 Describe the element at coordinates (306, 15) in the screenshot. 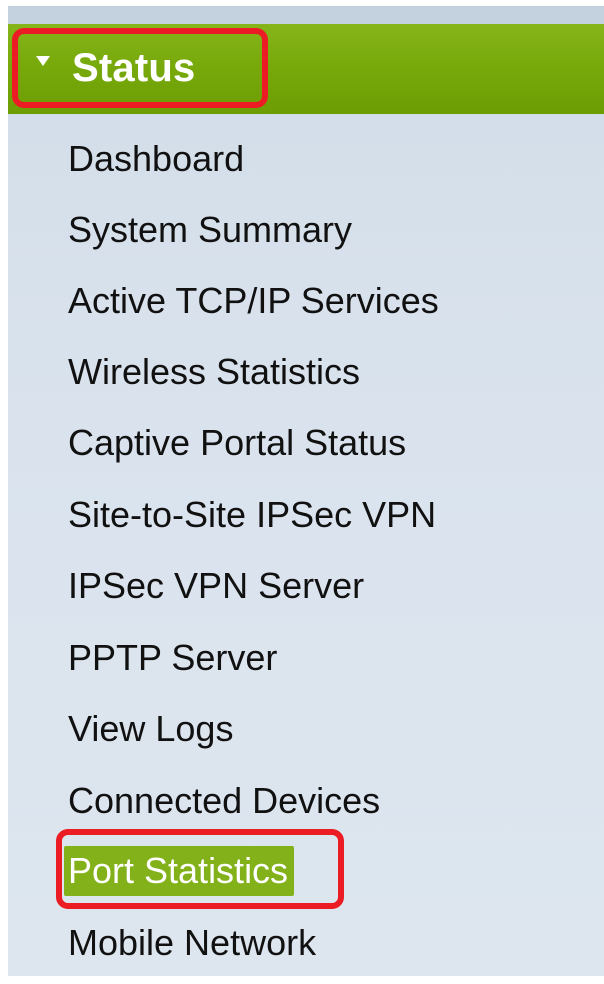

I see `nav-top-strip` at that location.